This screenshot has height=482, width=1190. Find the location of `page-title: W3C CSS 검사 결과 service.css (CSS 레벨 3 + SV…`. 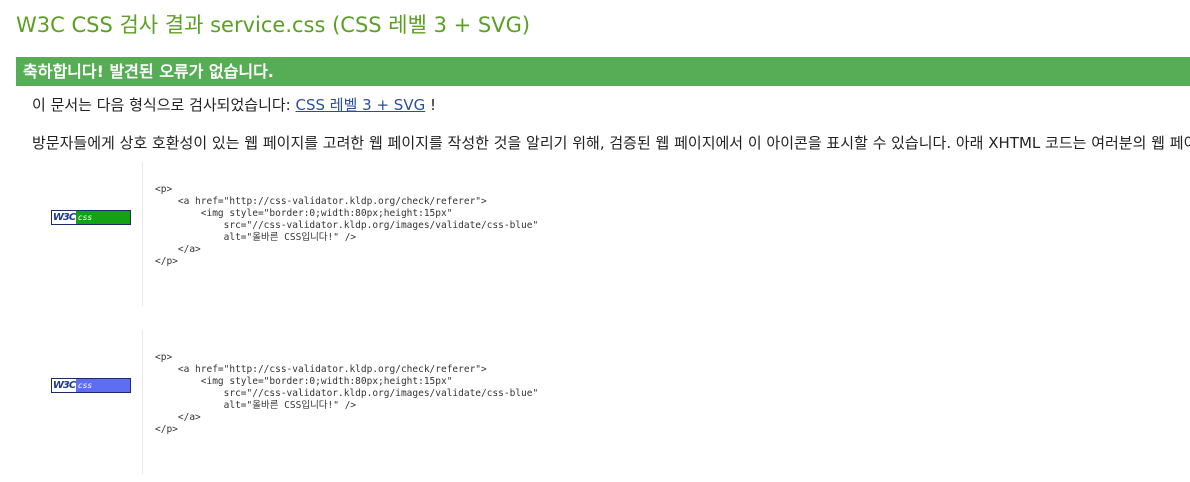

page-title: W3C CSS 검사 결과 service.css (CSS 레벨 3 + SV… is located at coordinates (273, 25).